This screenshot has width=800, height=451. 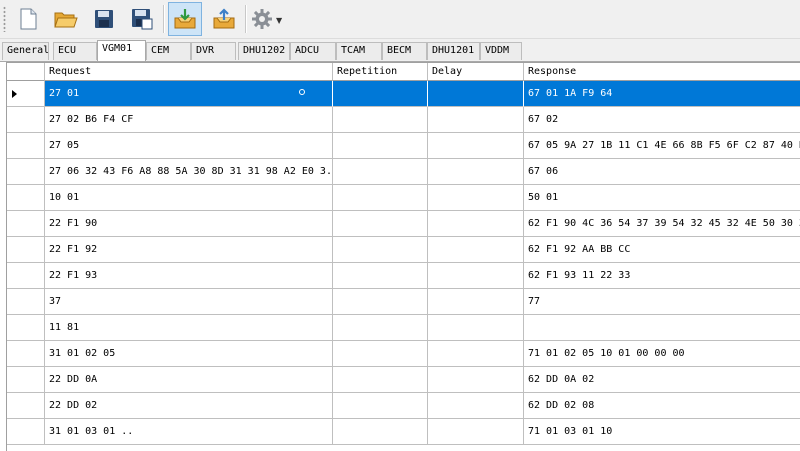 I want to click on new-file-button, so click(x=28, y=19).